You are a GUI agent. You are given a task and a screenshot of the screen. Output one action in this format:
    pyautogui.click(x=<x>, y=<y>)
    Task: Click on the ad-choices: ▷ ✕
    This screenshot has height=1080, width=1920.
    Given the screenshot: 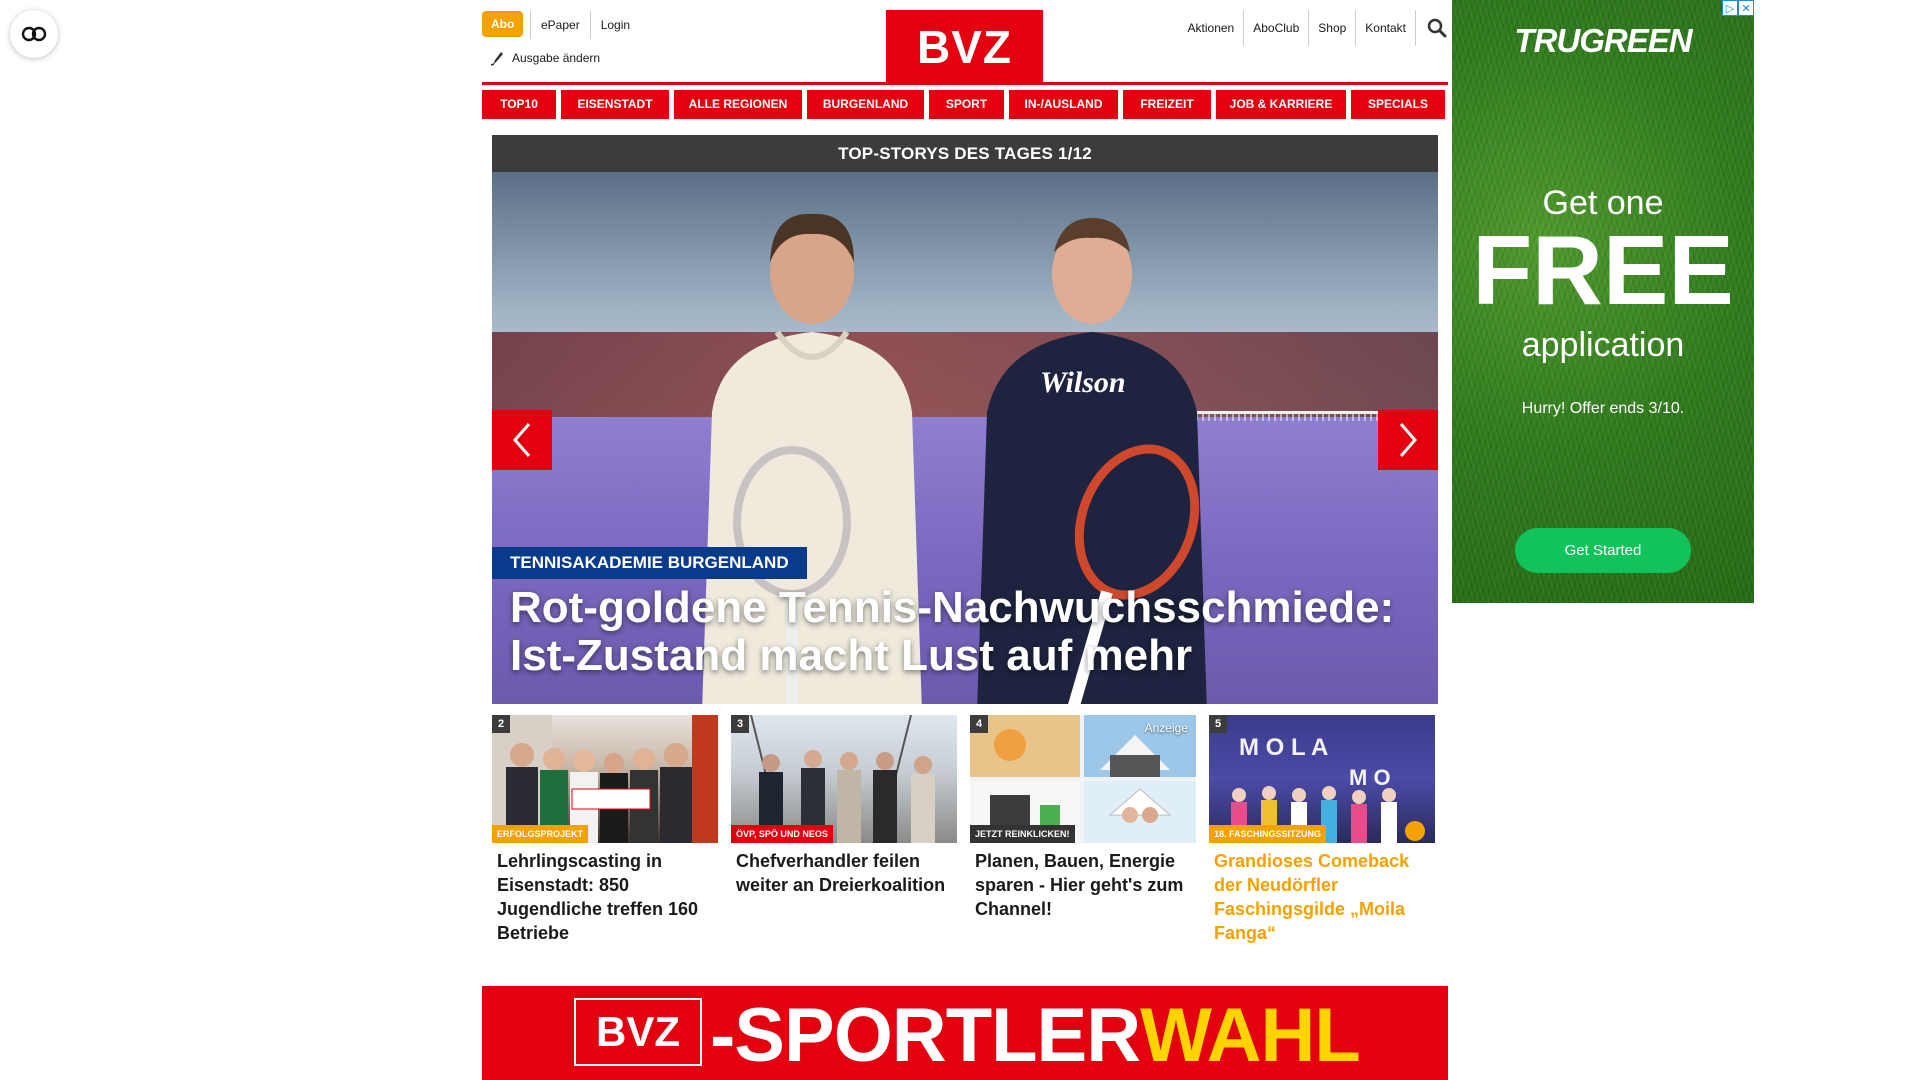 What is the action you would take?
    pyautogui.click(x=1738, y=8)
    